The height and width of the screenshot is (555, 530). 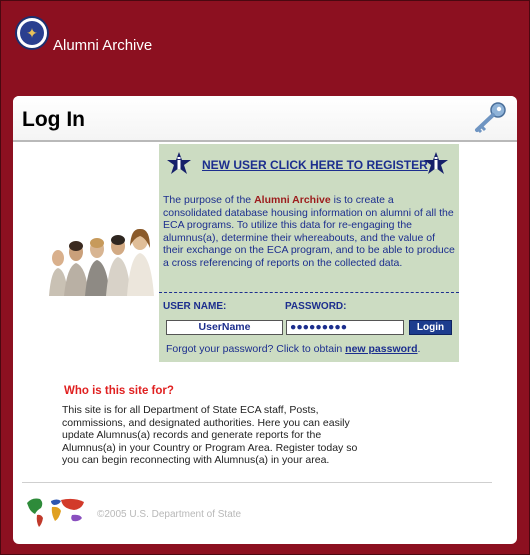 What do you see at coordinates (119, 391) in the screenshot?
I see `who-is-this-for-heading: Who is this site for?` at bounding box center [119, 391].